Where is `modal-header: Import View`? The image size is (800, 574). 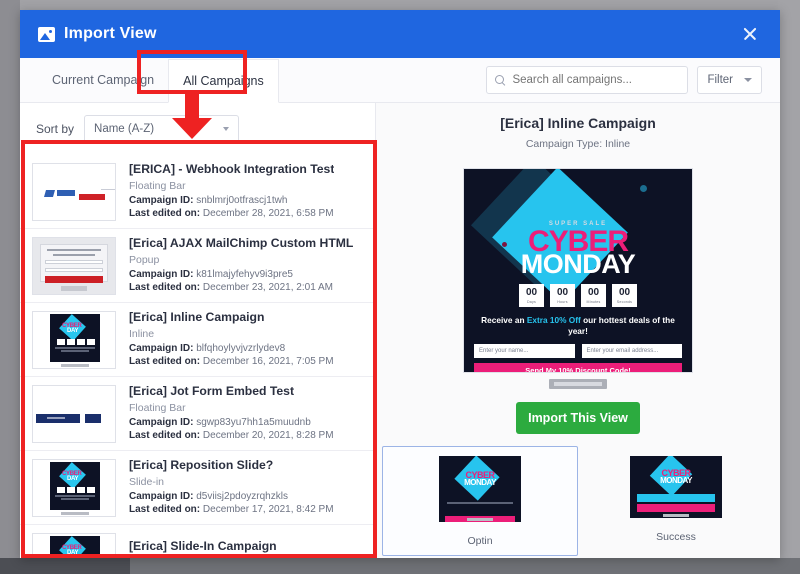
modal-header: Import View is located at coordinates (400, 34).